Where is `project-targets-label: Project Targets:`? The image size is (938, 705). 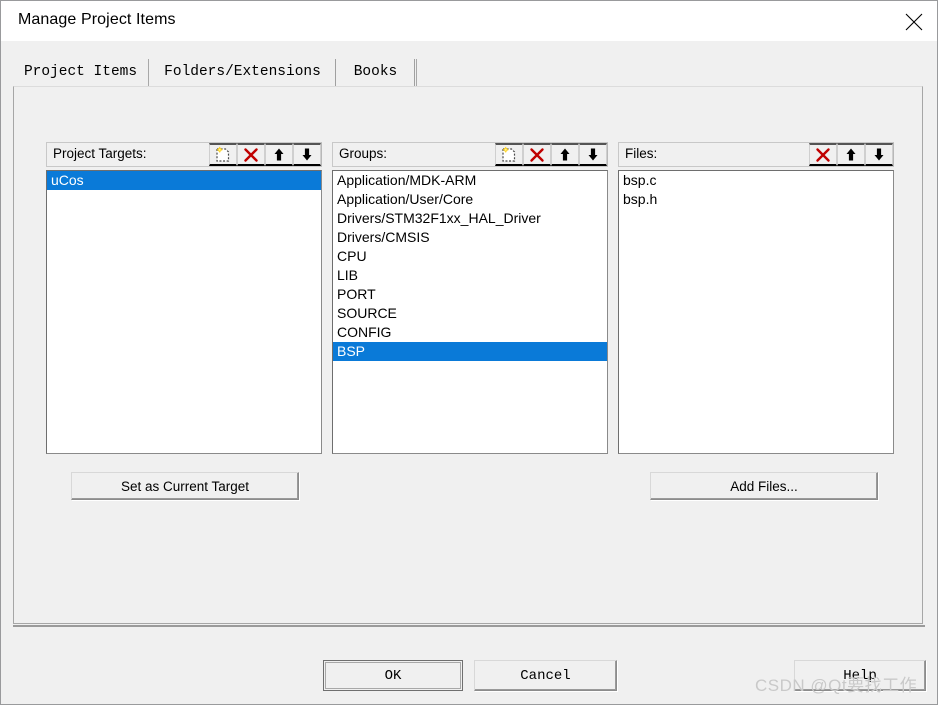 project-targets-label: Project Targets: is located at coordinates (100, 153).